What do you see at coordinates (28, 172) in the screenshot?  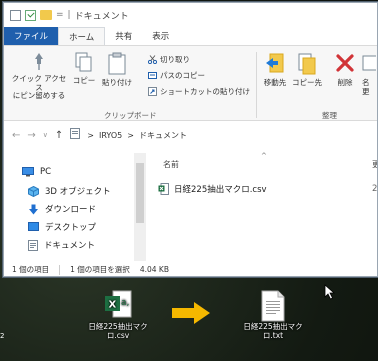 I see `pc-icon` at bounding box center [28, 172].